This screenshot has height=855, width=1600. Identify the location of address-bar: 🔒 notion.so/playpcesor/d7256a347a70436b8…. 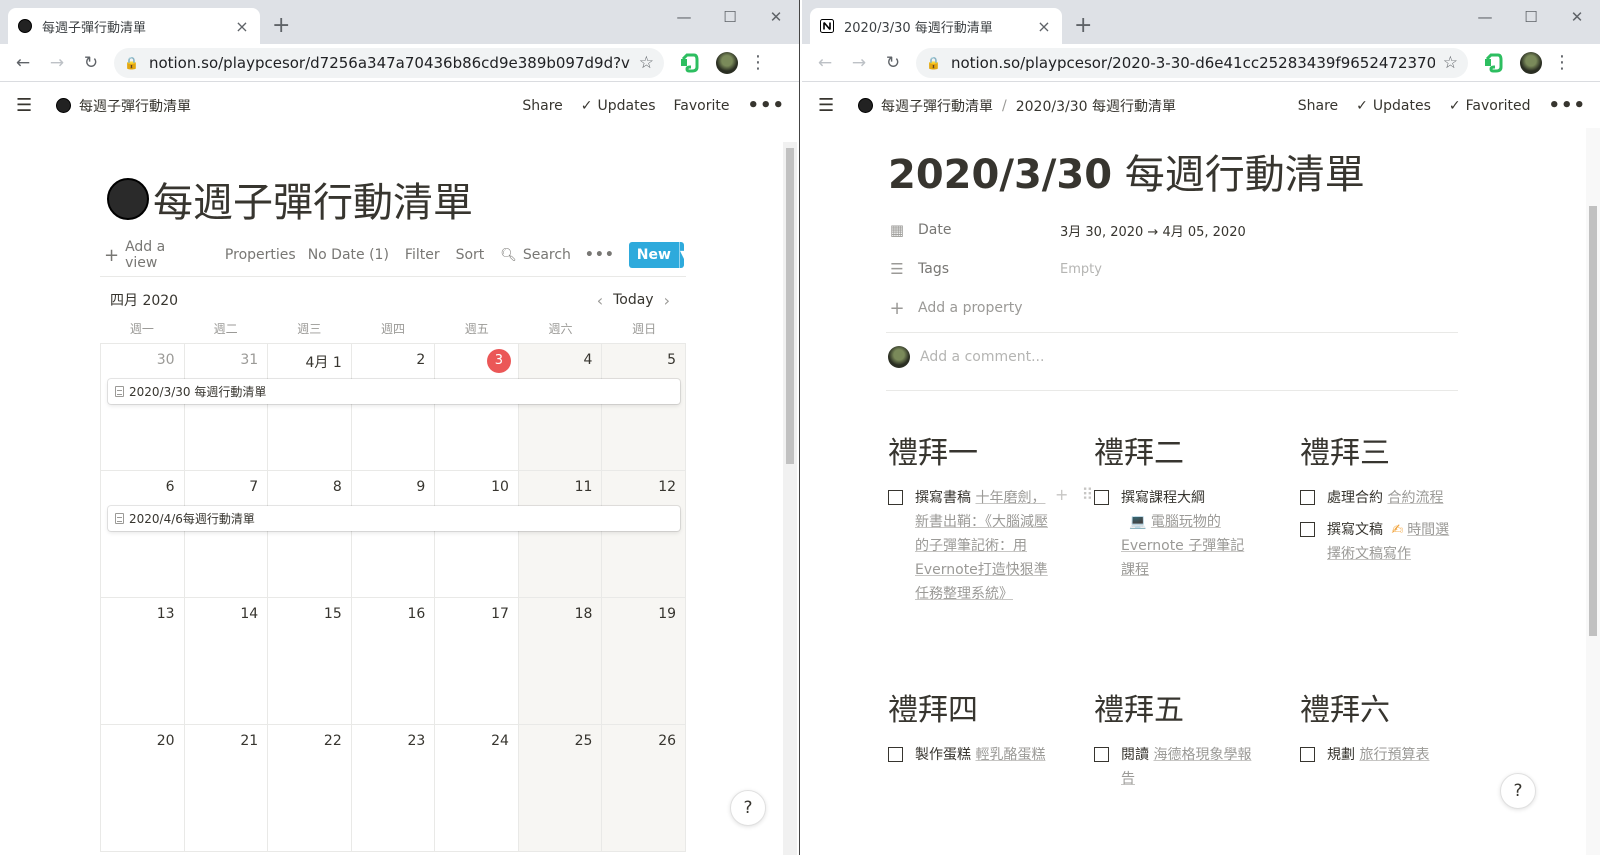
(389, 62).